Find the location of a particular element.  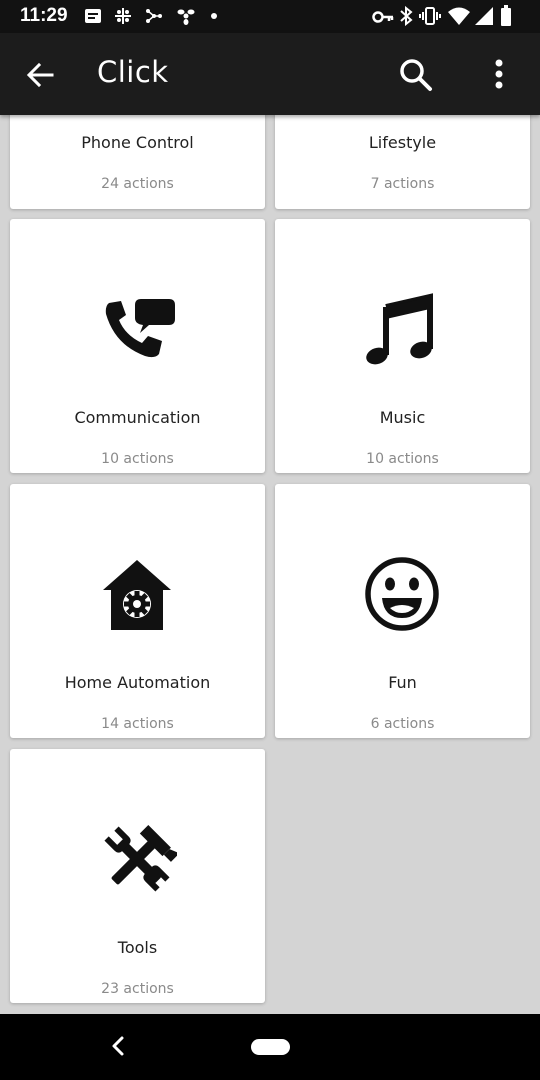

category-card-music: Music 10 actions is located at coordinates (402, 346).